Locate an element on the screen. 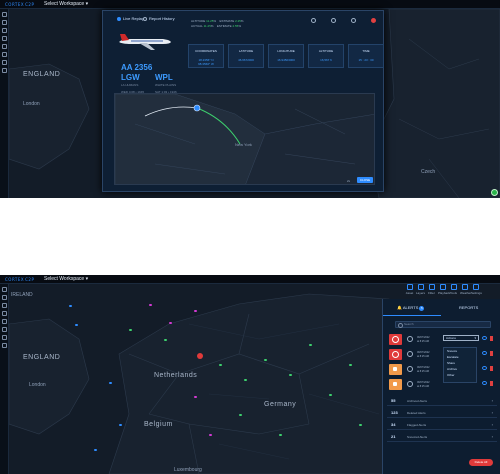 Image resolution: width=500 pixels, height=474 pixels. stat-row-2: ACTUAL 11.25% ESTIMATE 2.55% is located at coordinates (216, 26).